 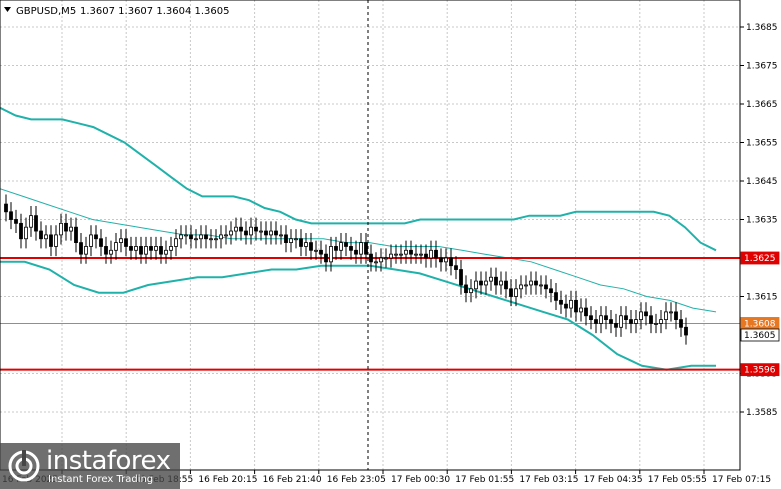 I want to click on badge-current-price: 1.3605, so click(x=760, y=335).